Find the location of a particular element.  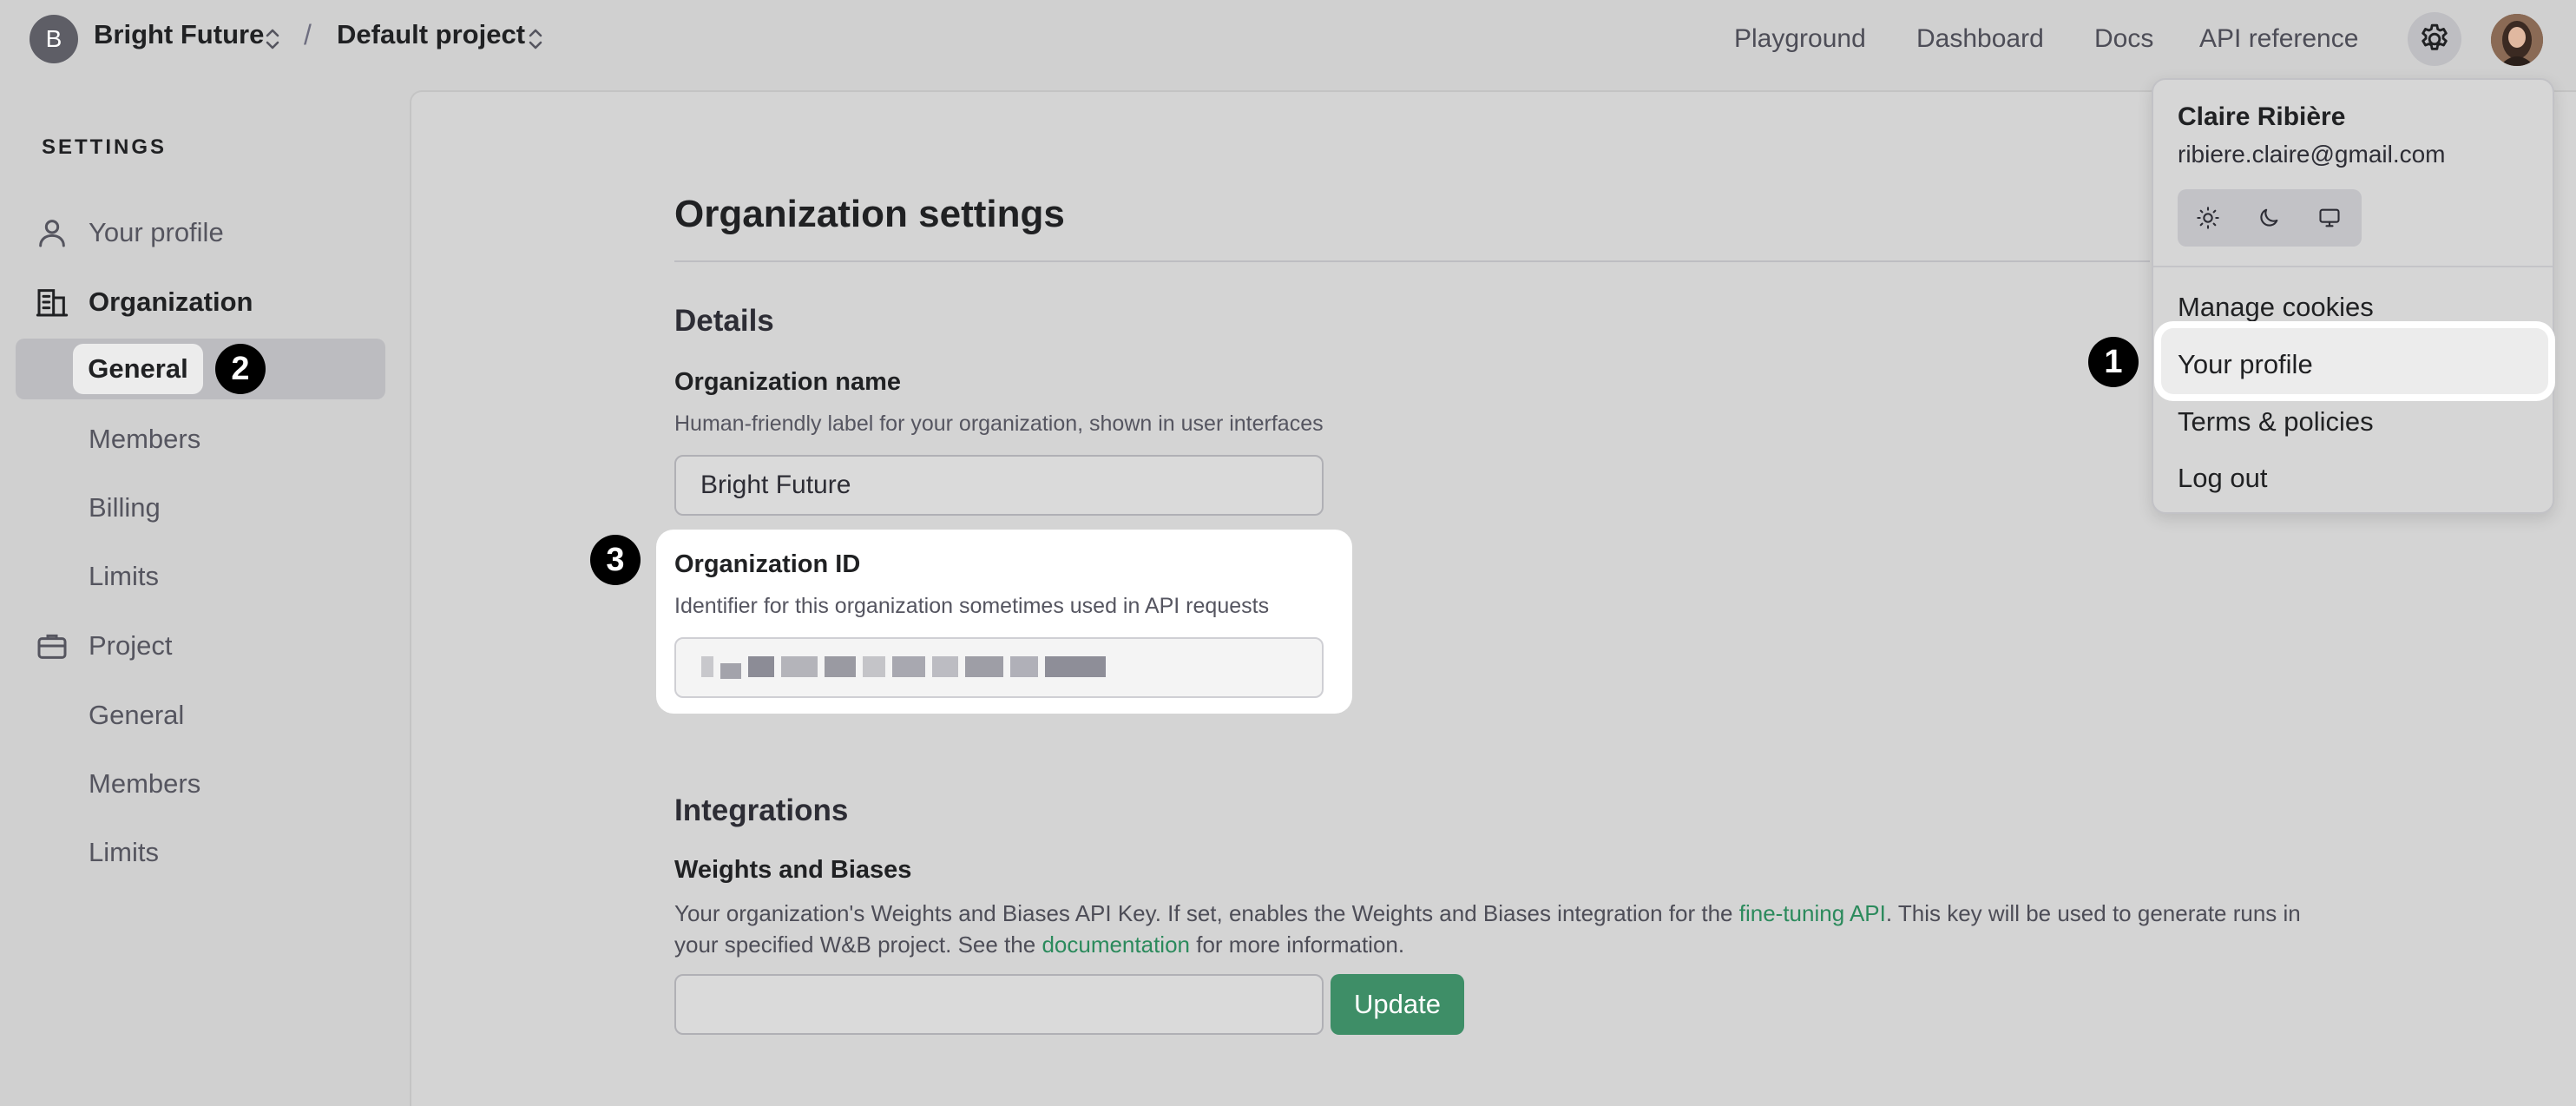

org-name-input: Bright Future is located at coordinates (999, 485).